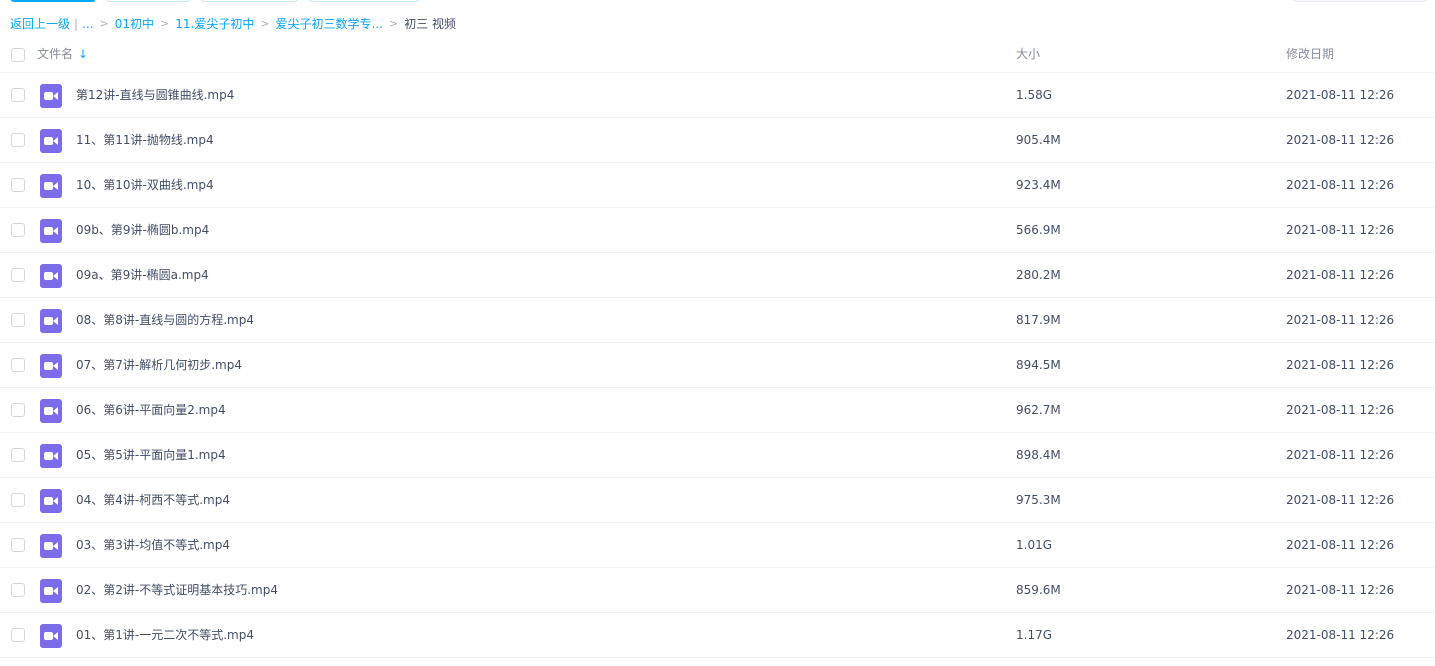  What do you see at coordinates (717, 455) in the screenshot?
I see `table-row: 05、第5讲-平面向量1.mp4 898.4M 2021-08-11 12:26` at bounding box center [717, 455].